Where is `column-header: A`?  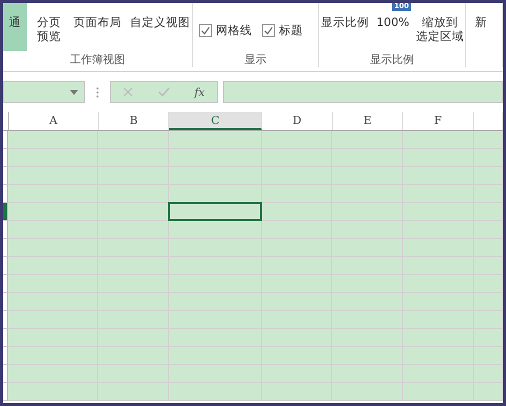 column-header: A is located at coordinates (53, 121).